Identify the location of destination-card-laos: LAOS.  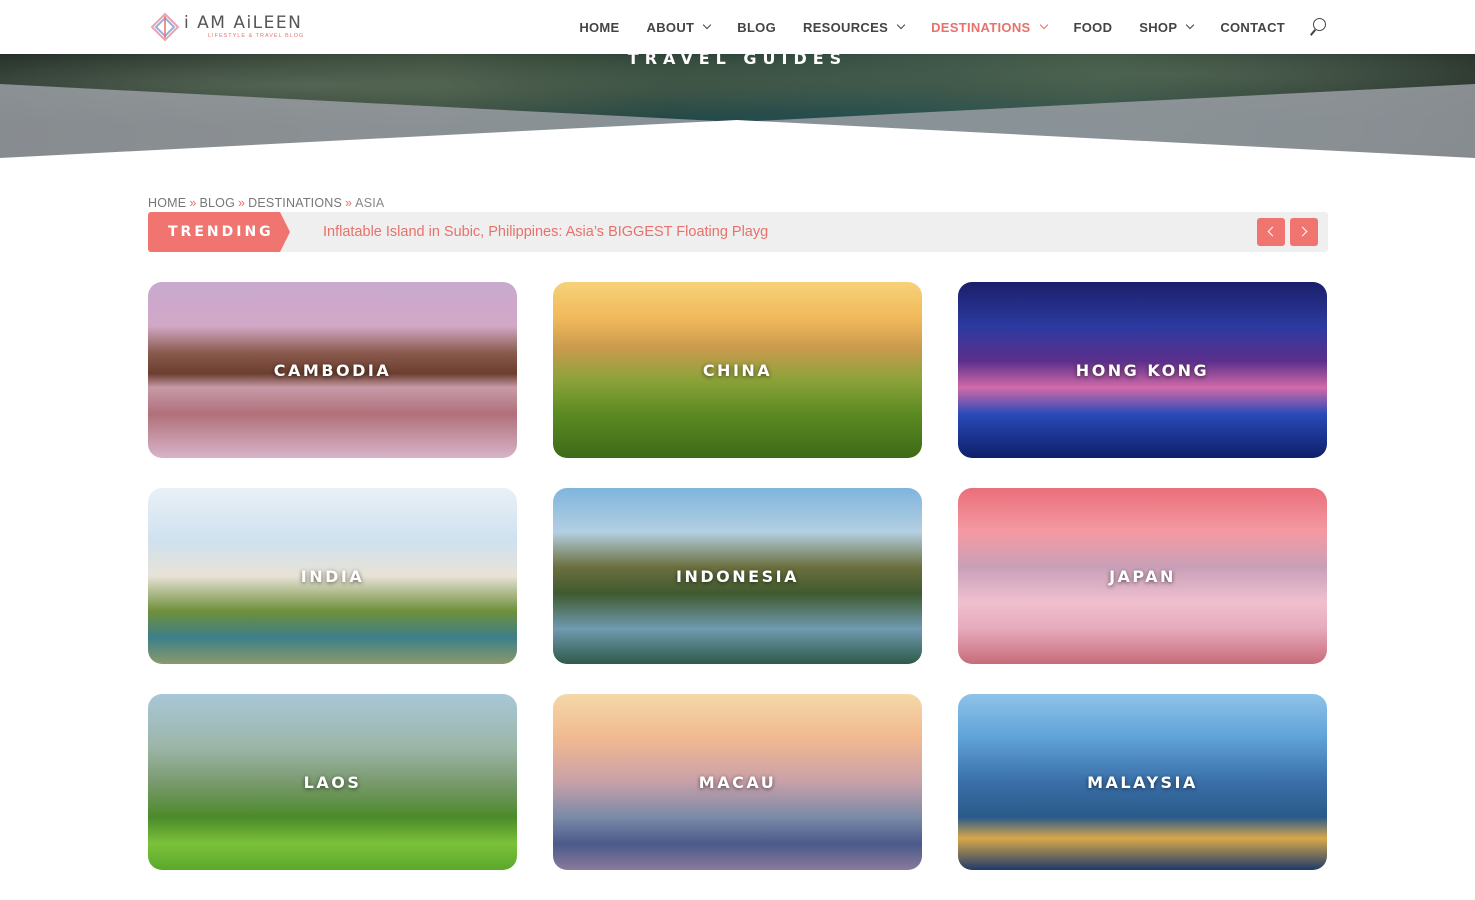
(332, 782).